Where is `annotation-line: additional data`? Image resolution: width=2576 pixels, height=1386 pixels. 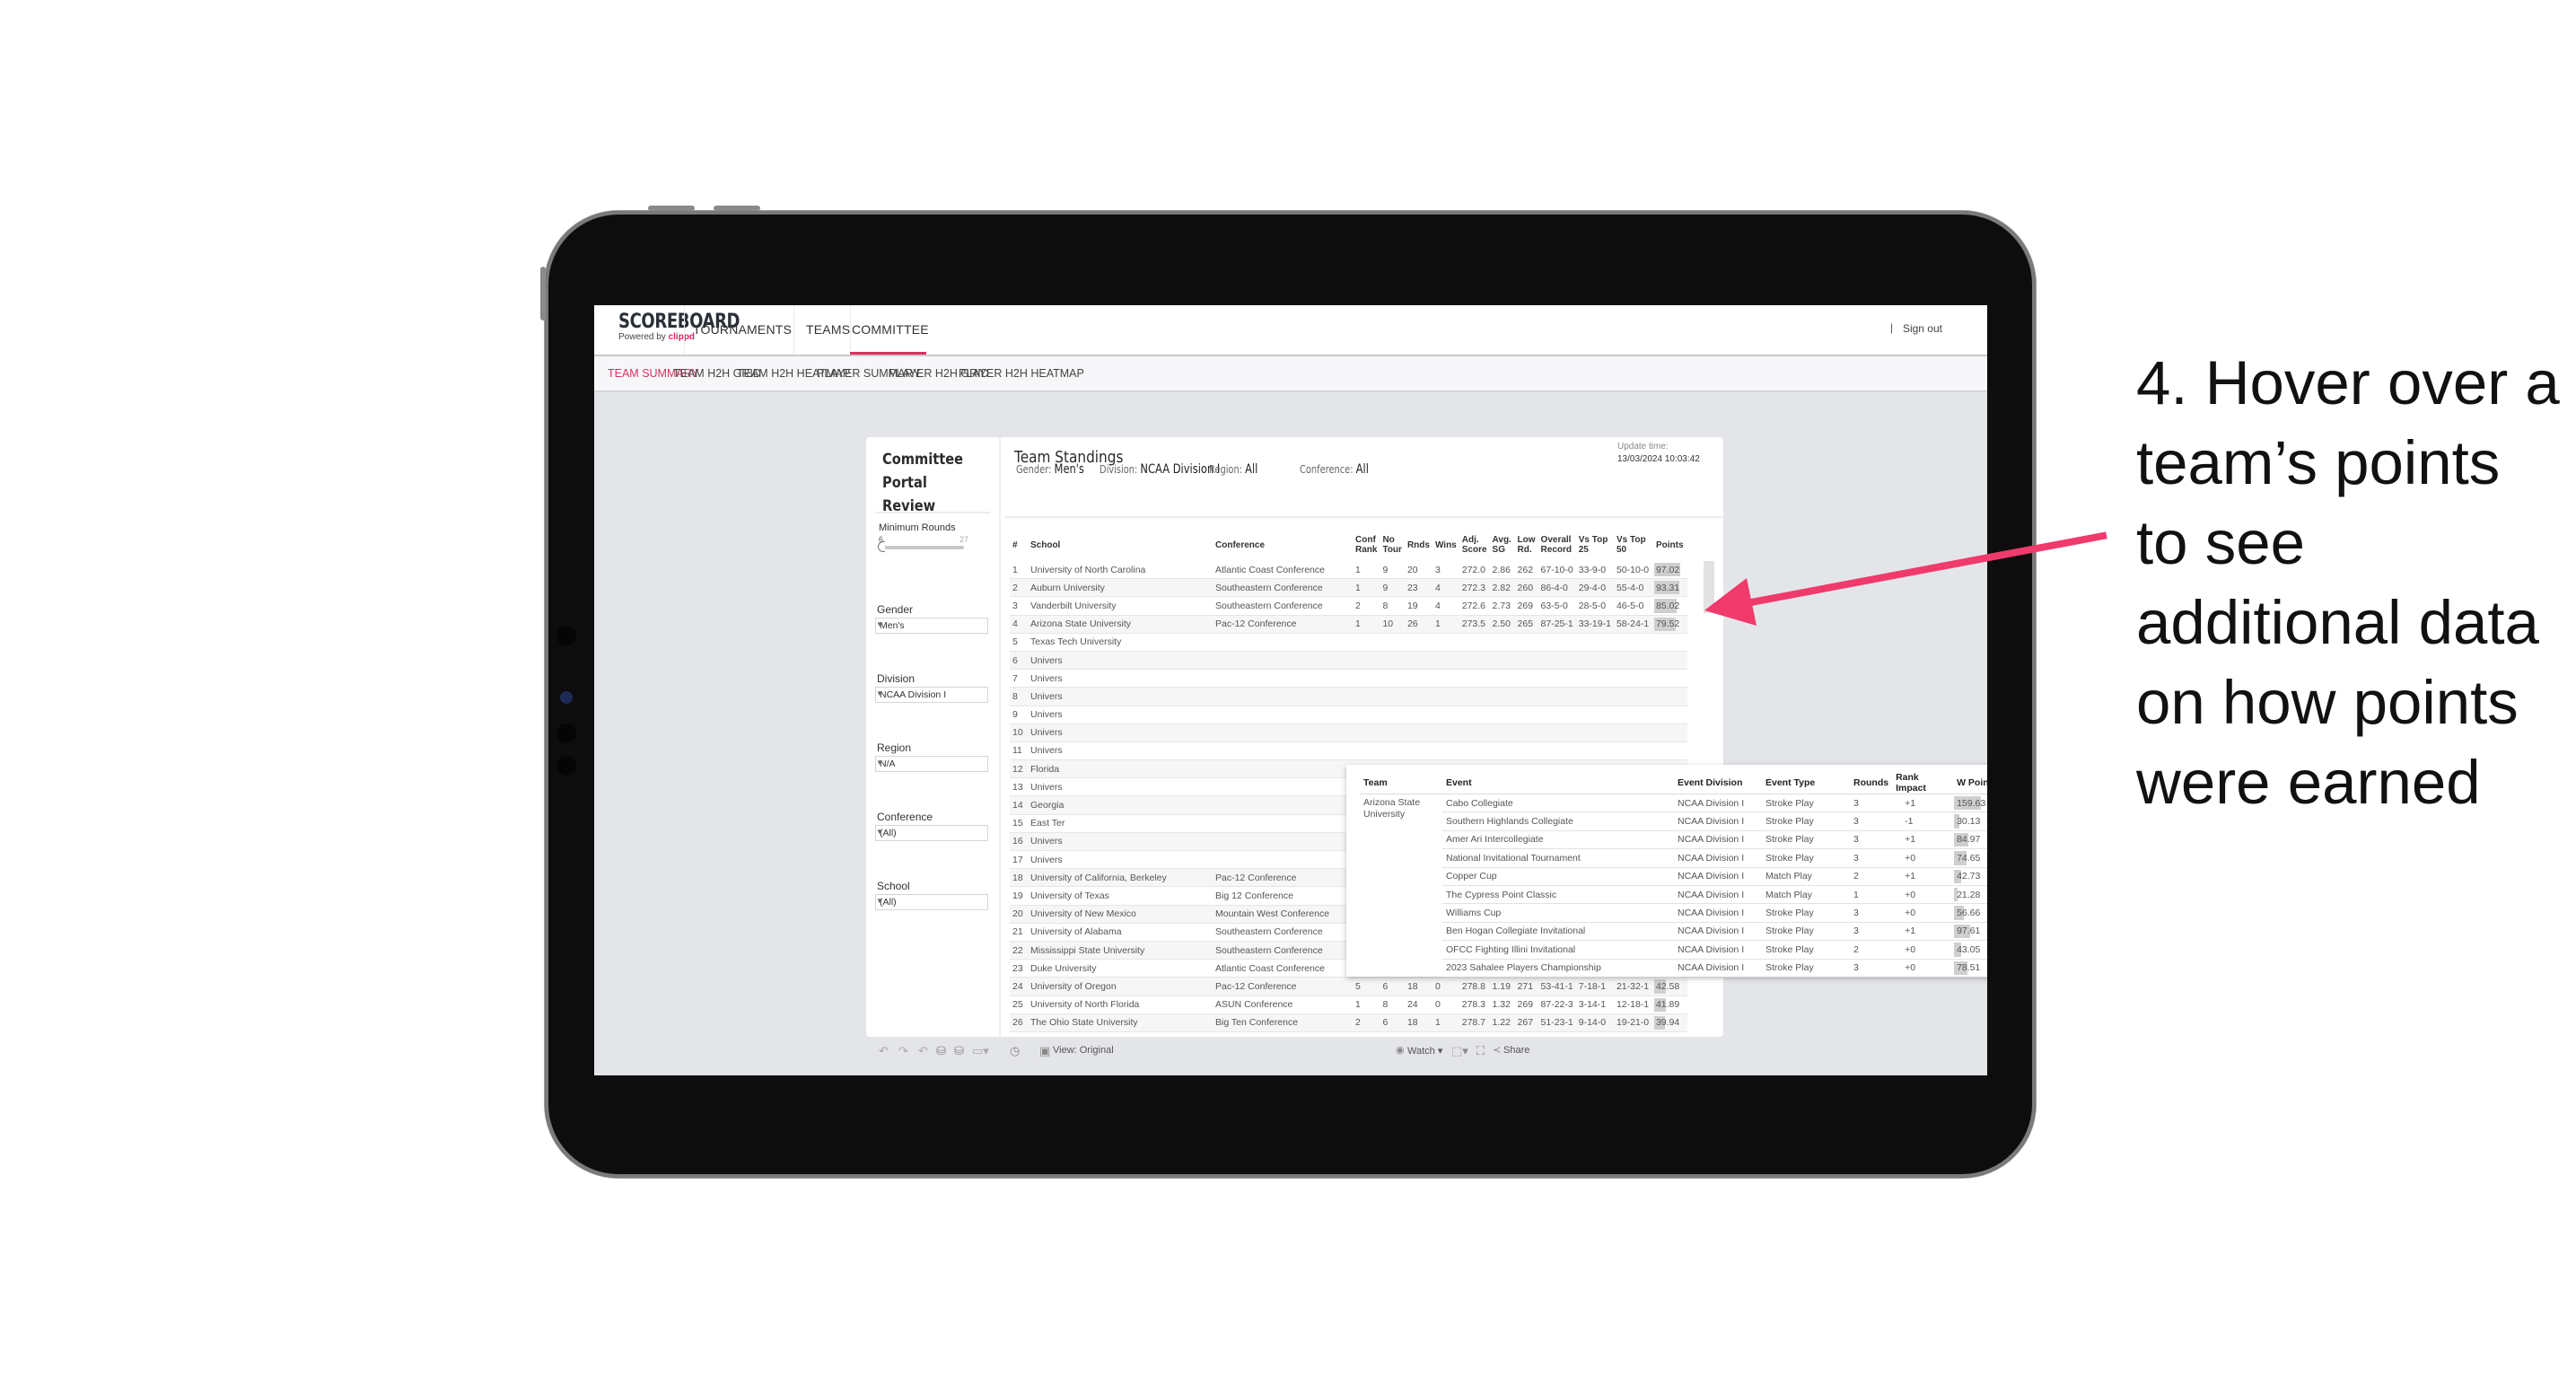
annotation-line: additional data is located at coordinates (2337, 622).